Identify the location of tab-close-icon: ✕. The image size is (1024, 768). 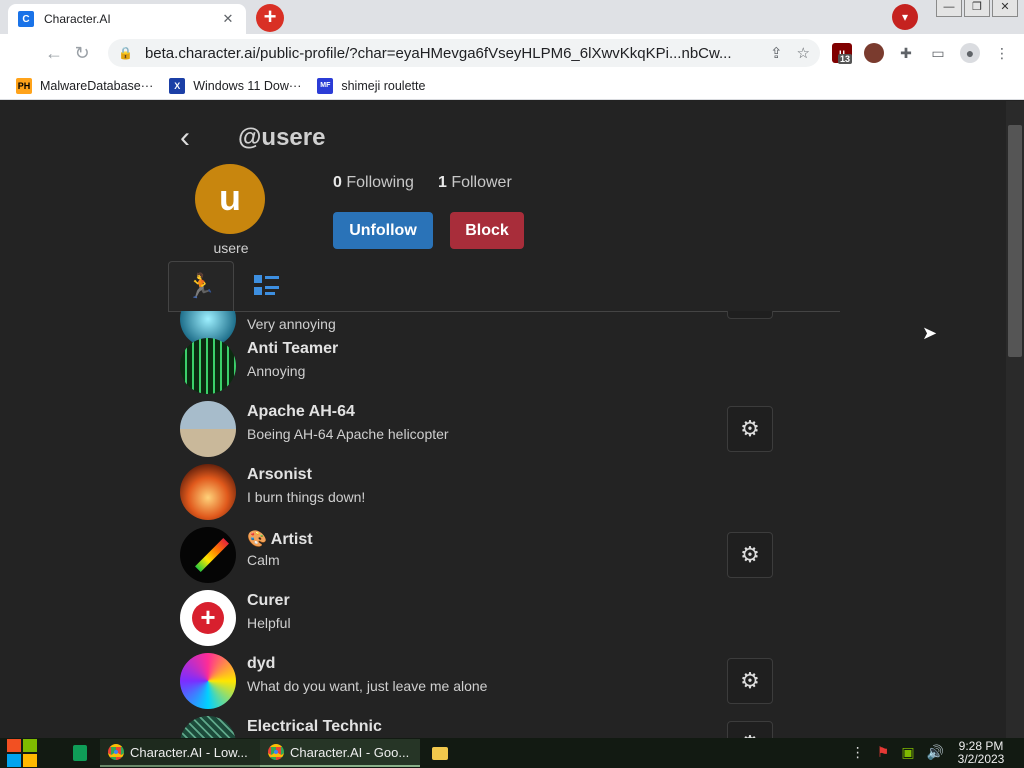
(228, 19).